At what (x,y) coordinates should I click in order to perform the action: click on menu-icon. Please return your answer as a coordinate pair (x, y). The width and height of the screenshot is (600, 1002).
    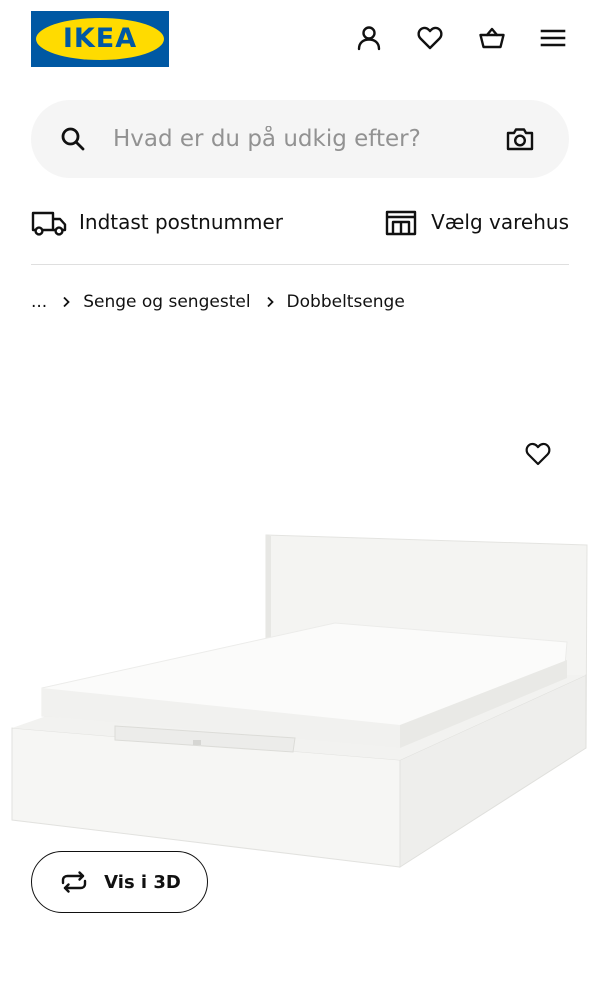
    Looking at the image, I should click on (553, 38).